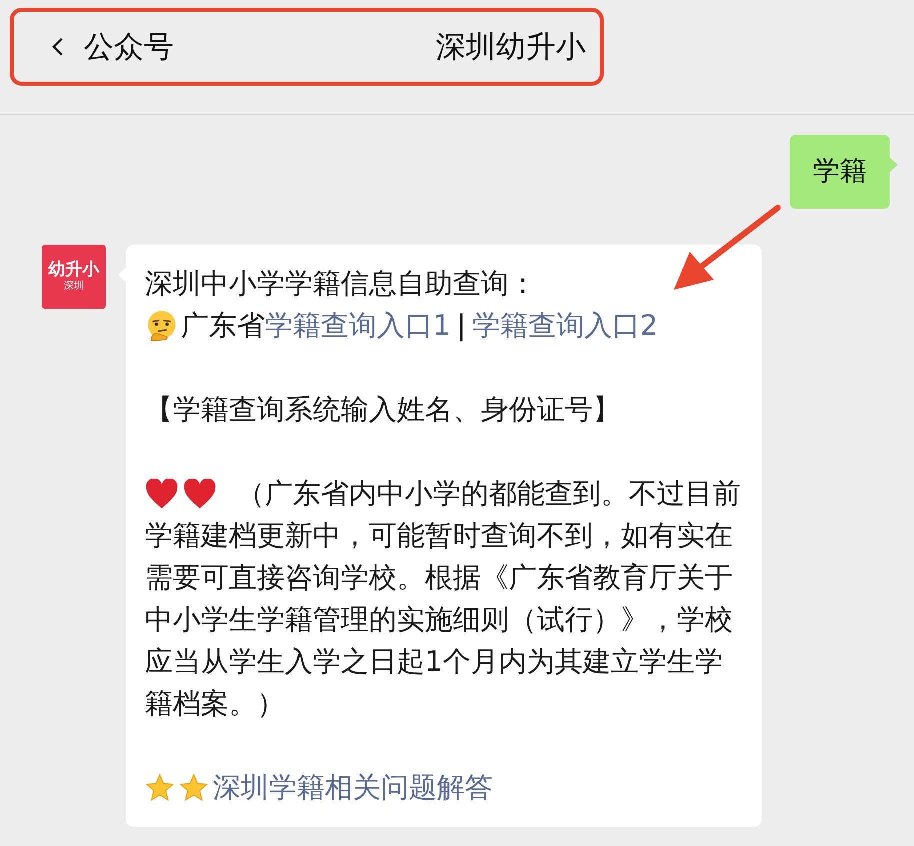  What do you see at coordinates (358, 326) in the screenshot?
I see `query-link: 学籍查询入口1` at bounding box center [358, 326].